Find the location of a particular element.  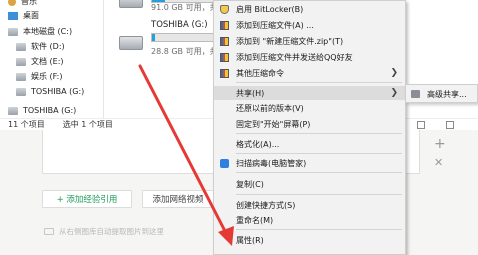

menu-item-other-compression: 其他压缩命令 ❯ is located at coordinates (309, 73).